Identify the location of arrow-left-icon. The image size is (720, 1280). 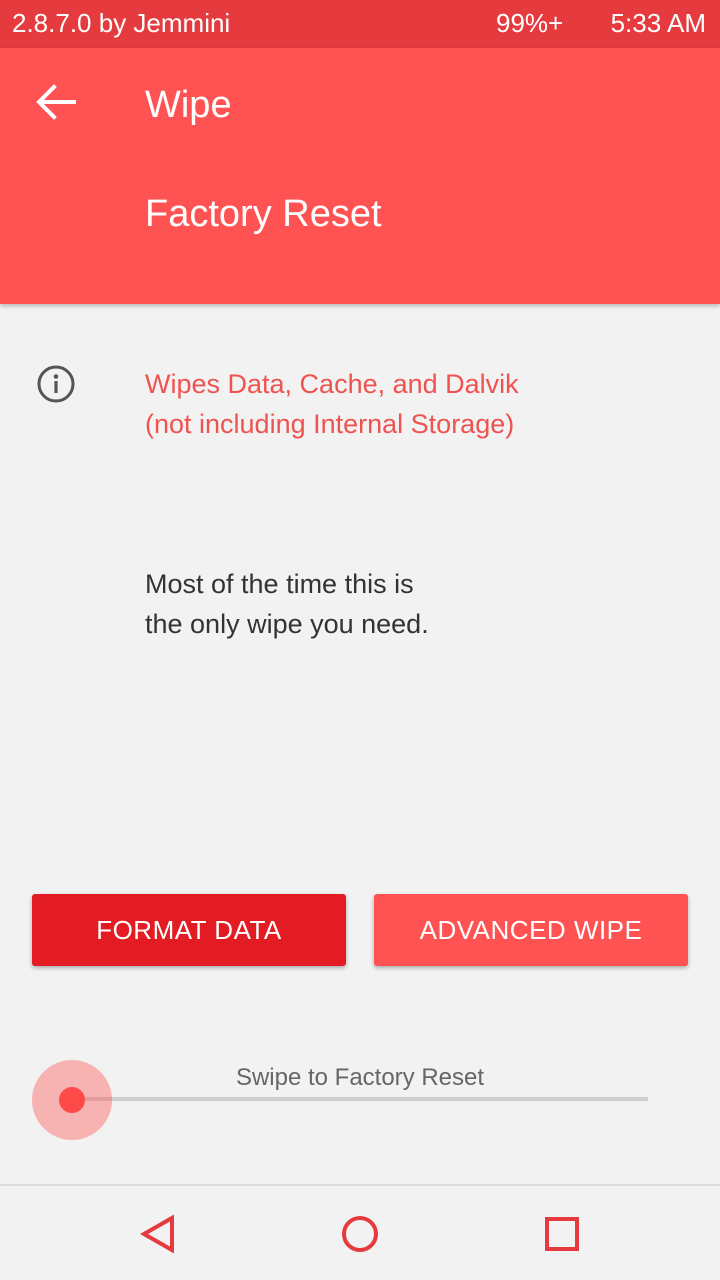
(56, 102).